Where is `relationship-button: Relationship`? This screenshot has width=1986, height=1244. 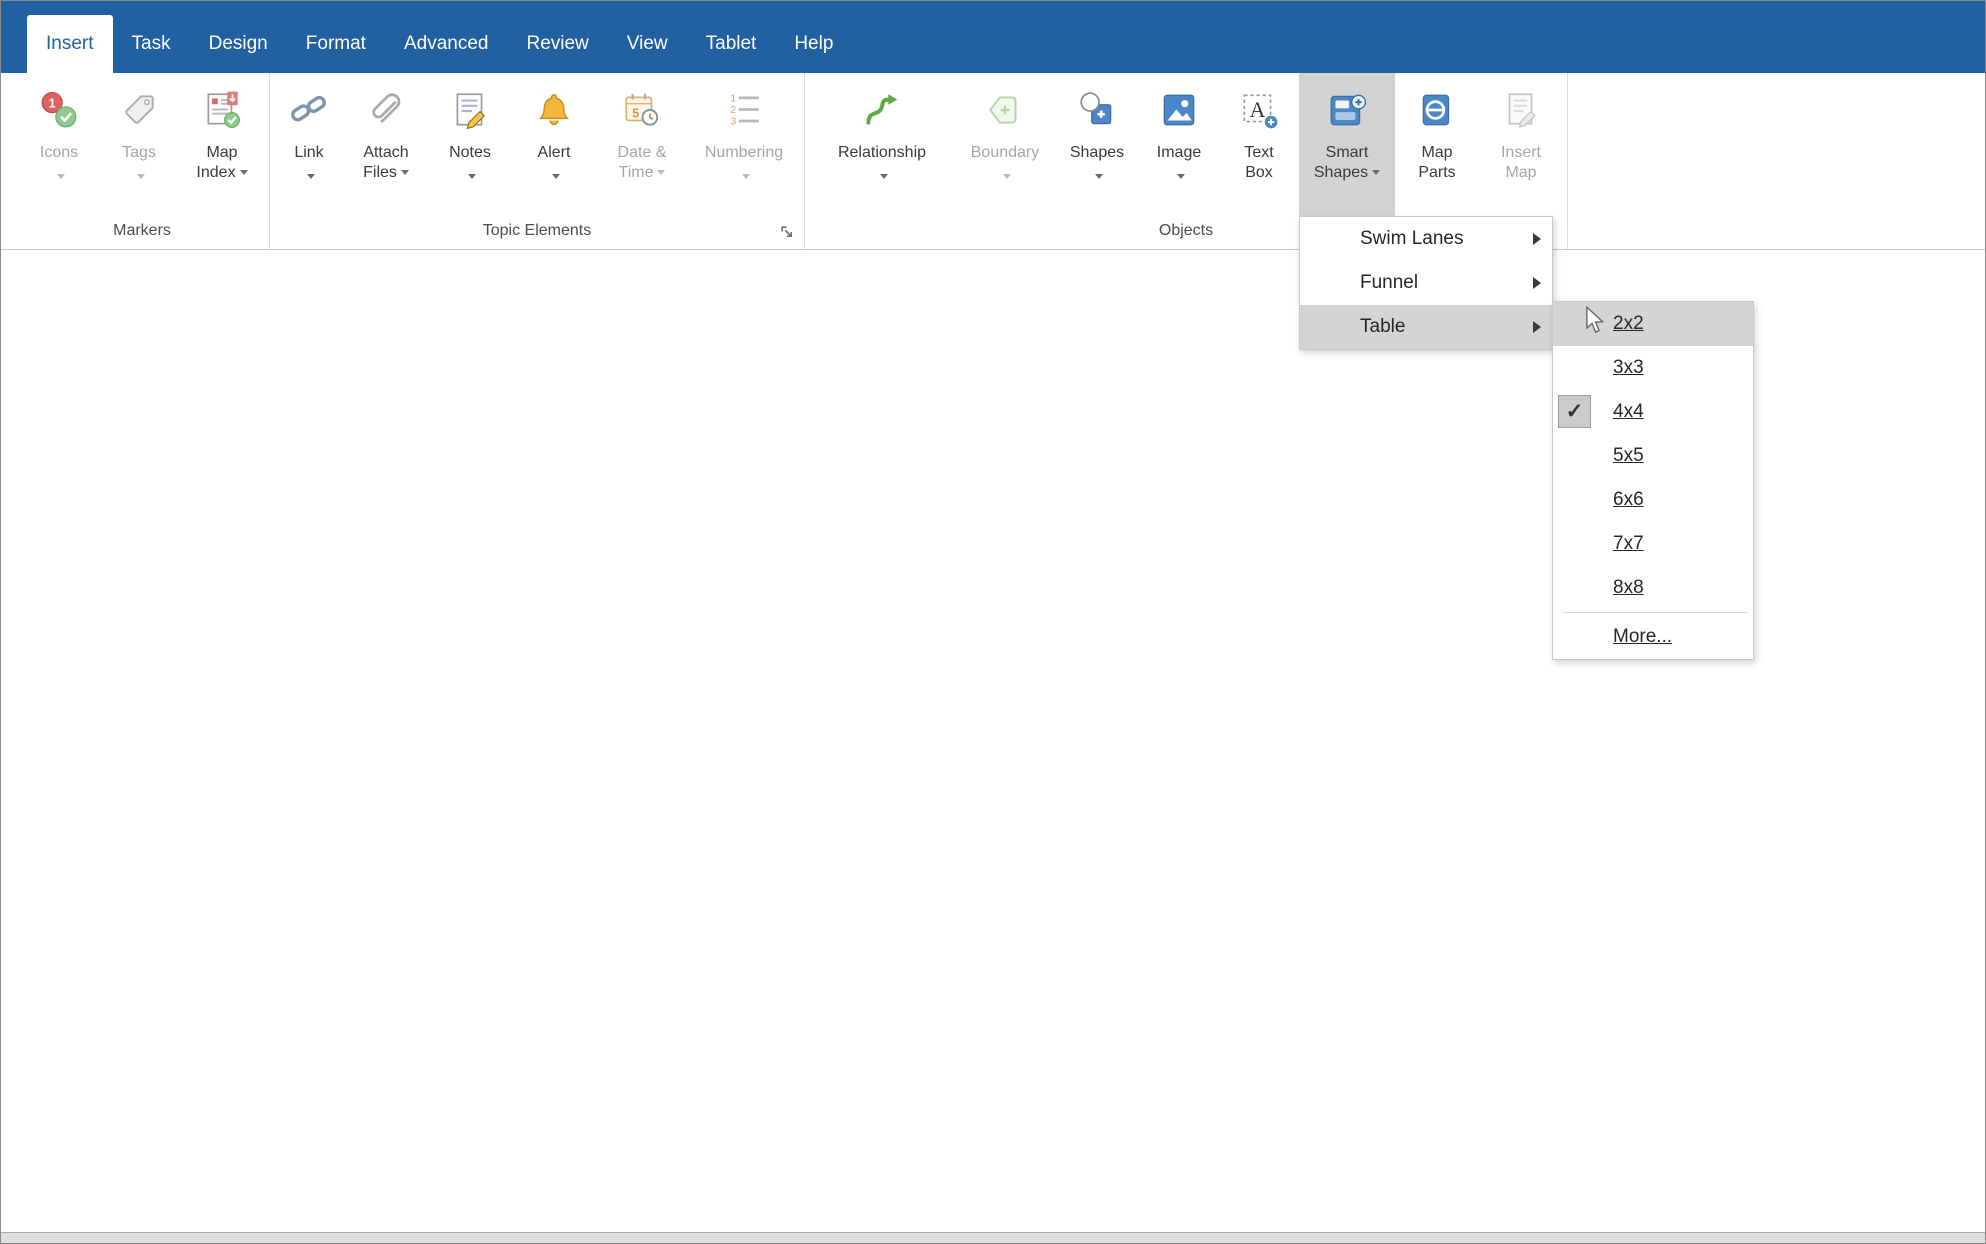 relationship-button: Relationship is located at coordinates (882, 144).